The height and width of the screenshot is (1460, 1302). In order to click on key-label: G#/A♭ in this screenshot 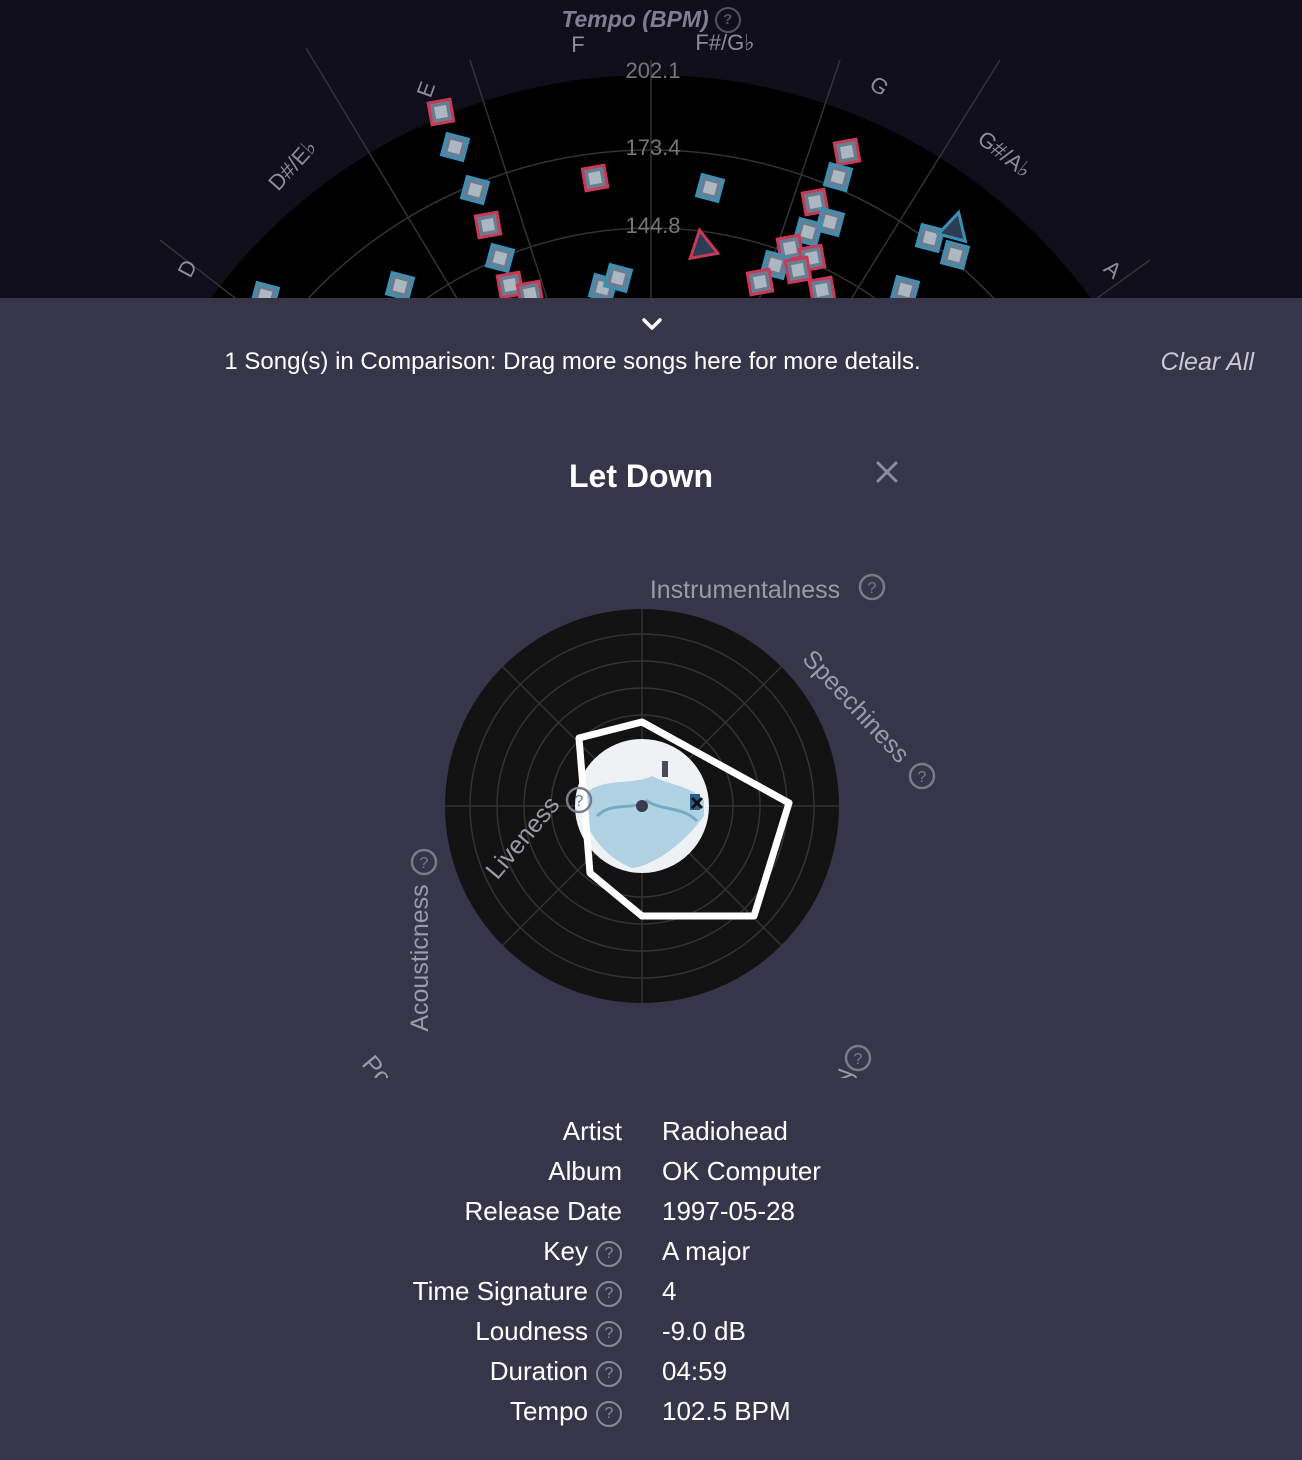, I will do `click(1004, 154)`.